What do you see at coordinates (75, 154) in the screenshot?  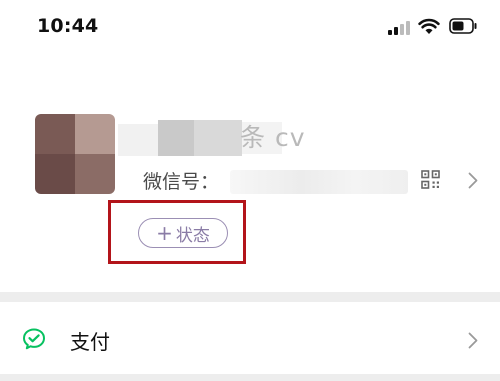 I see `avatar` at bounding box center [75, 154].